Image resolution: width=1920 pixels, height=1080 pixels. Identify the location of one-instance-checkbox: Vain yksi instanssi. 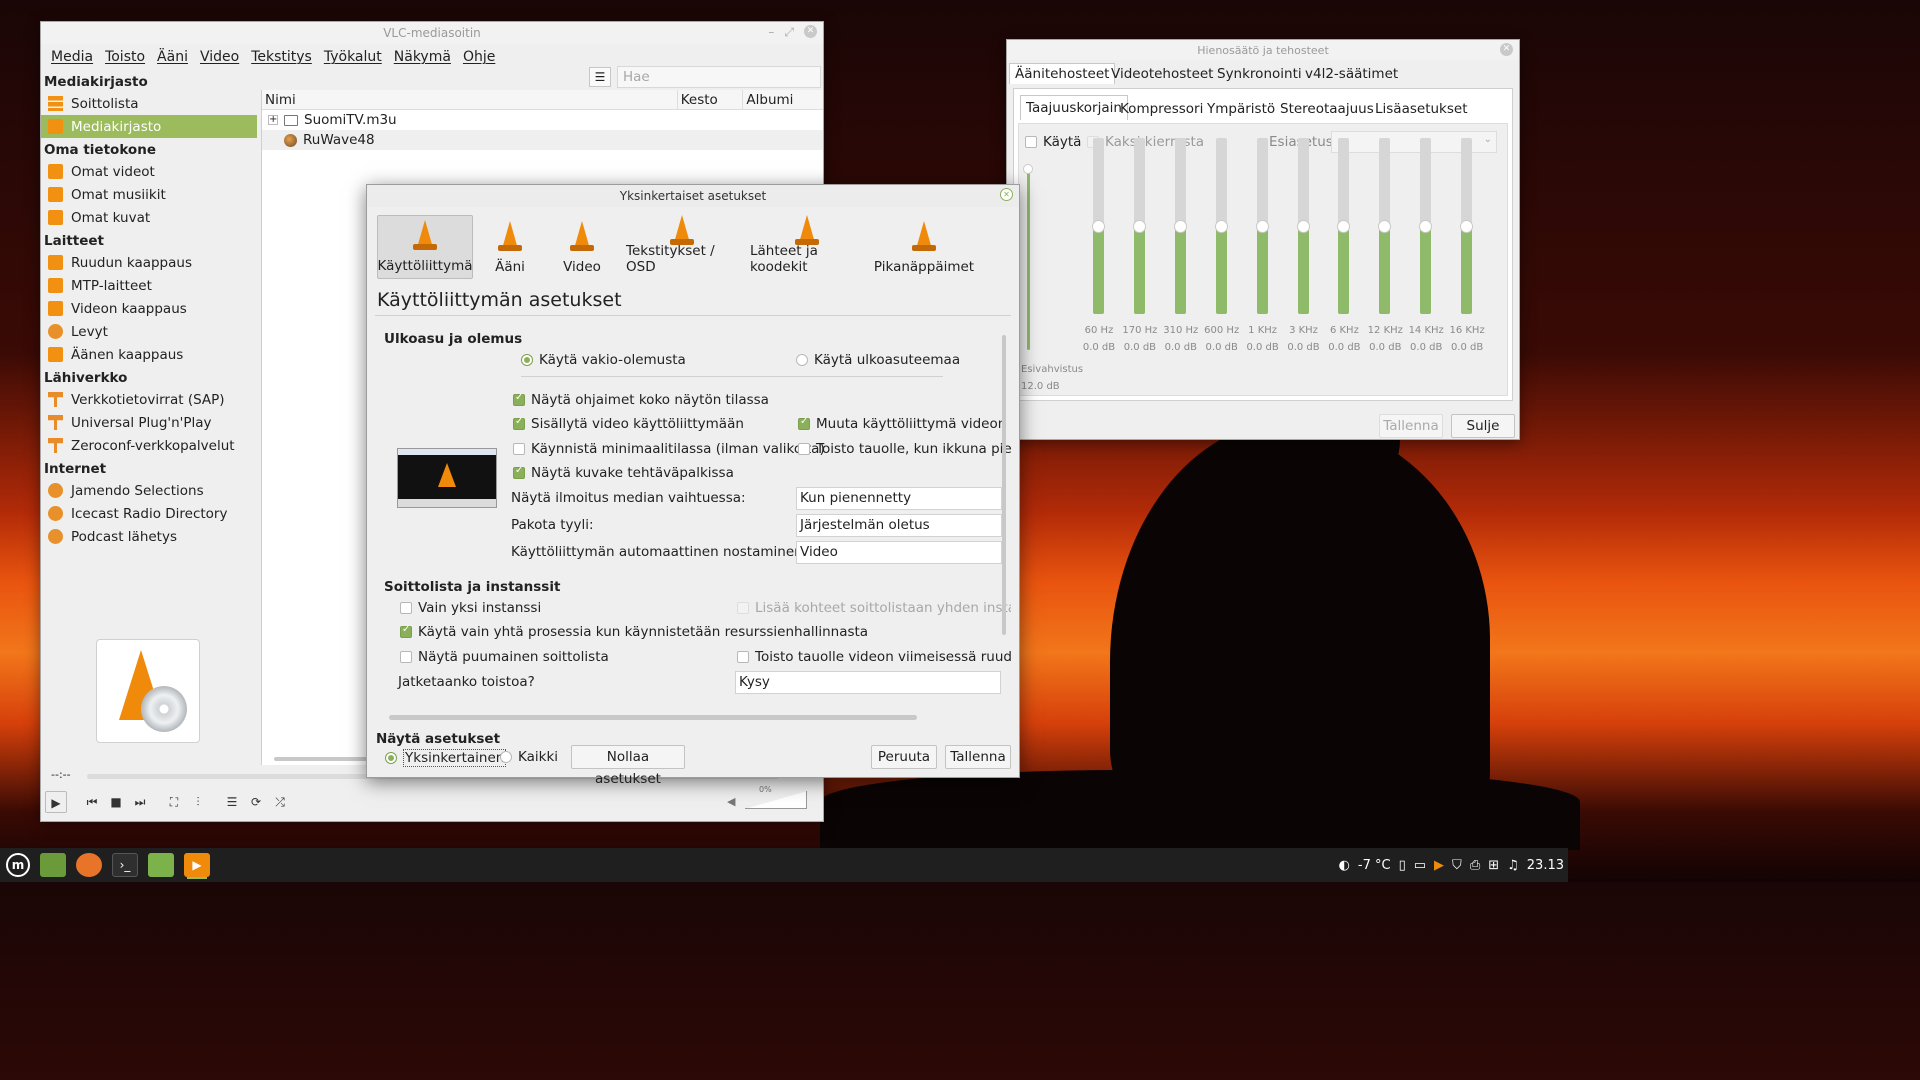
(470, 608).